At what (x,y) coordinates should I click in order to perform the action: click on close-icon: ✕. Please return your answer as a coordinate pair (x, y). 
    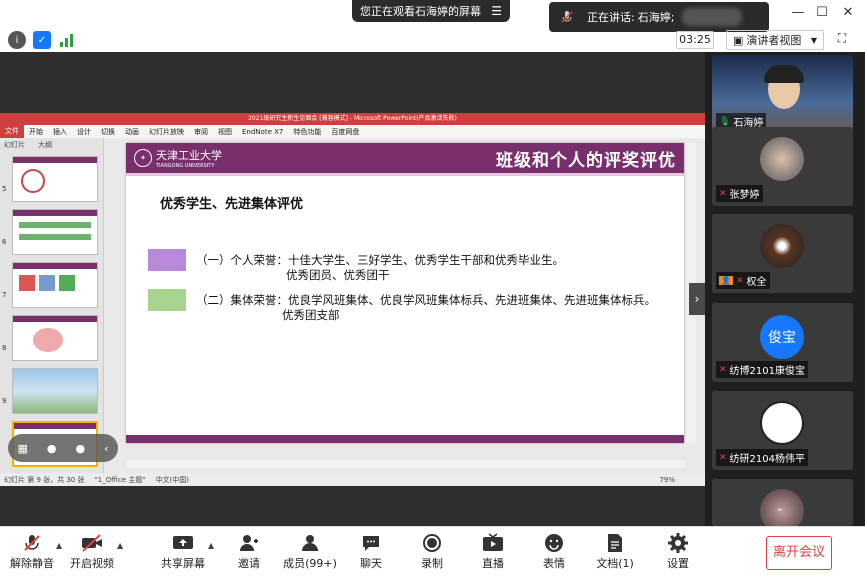
    Looking at the image, I should click on (848, 13).